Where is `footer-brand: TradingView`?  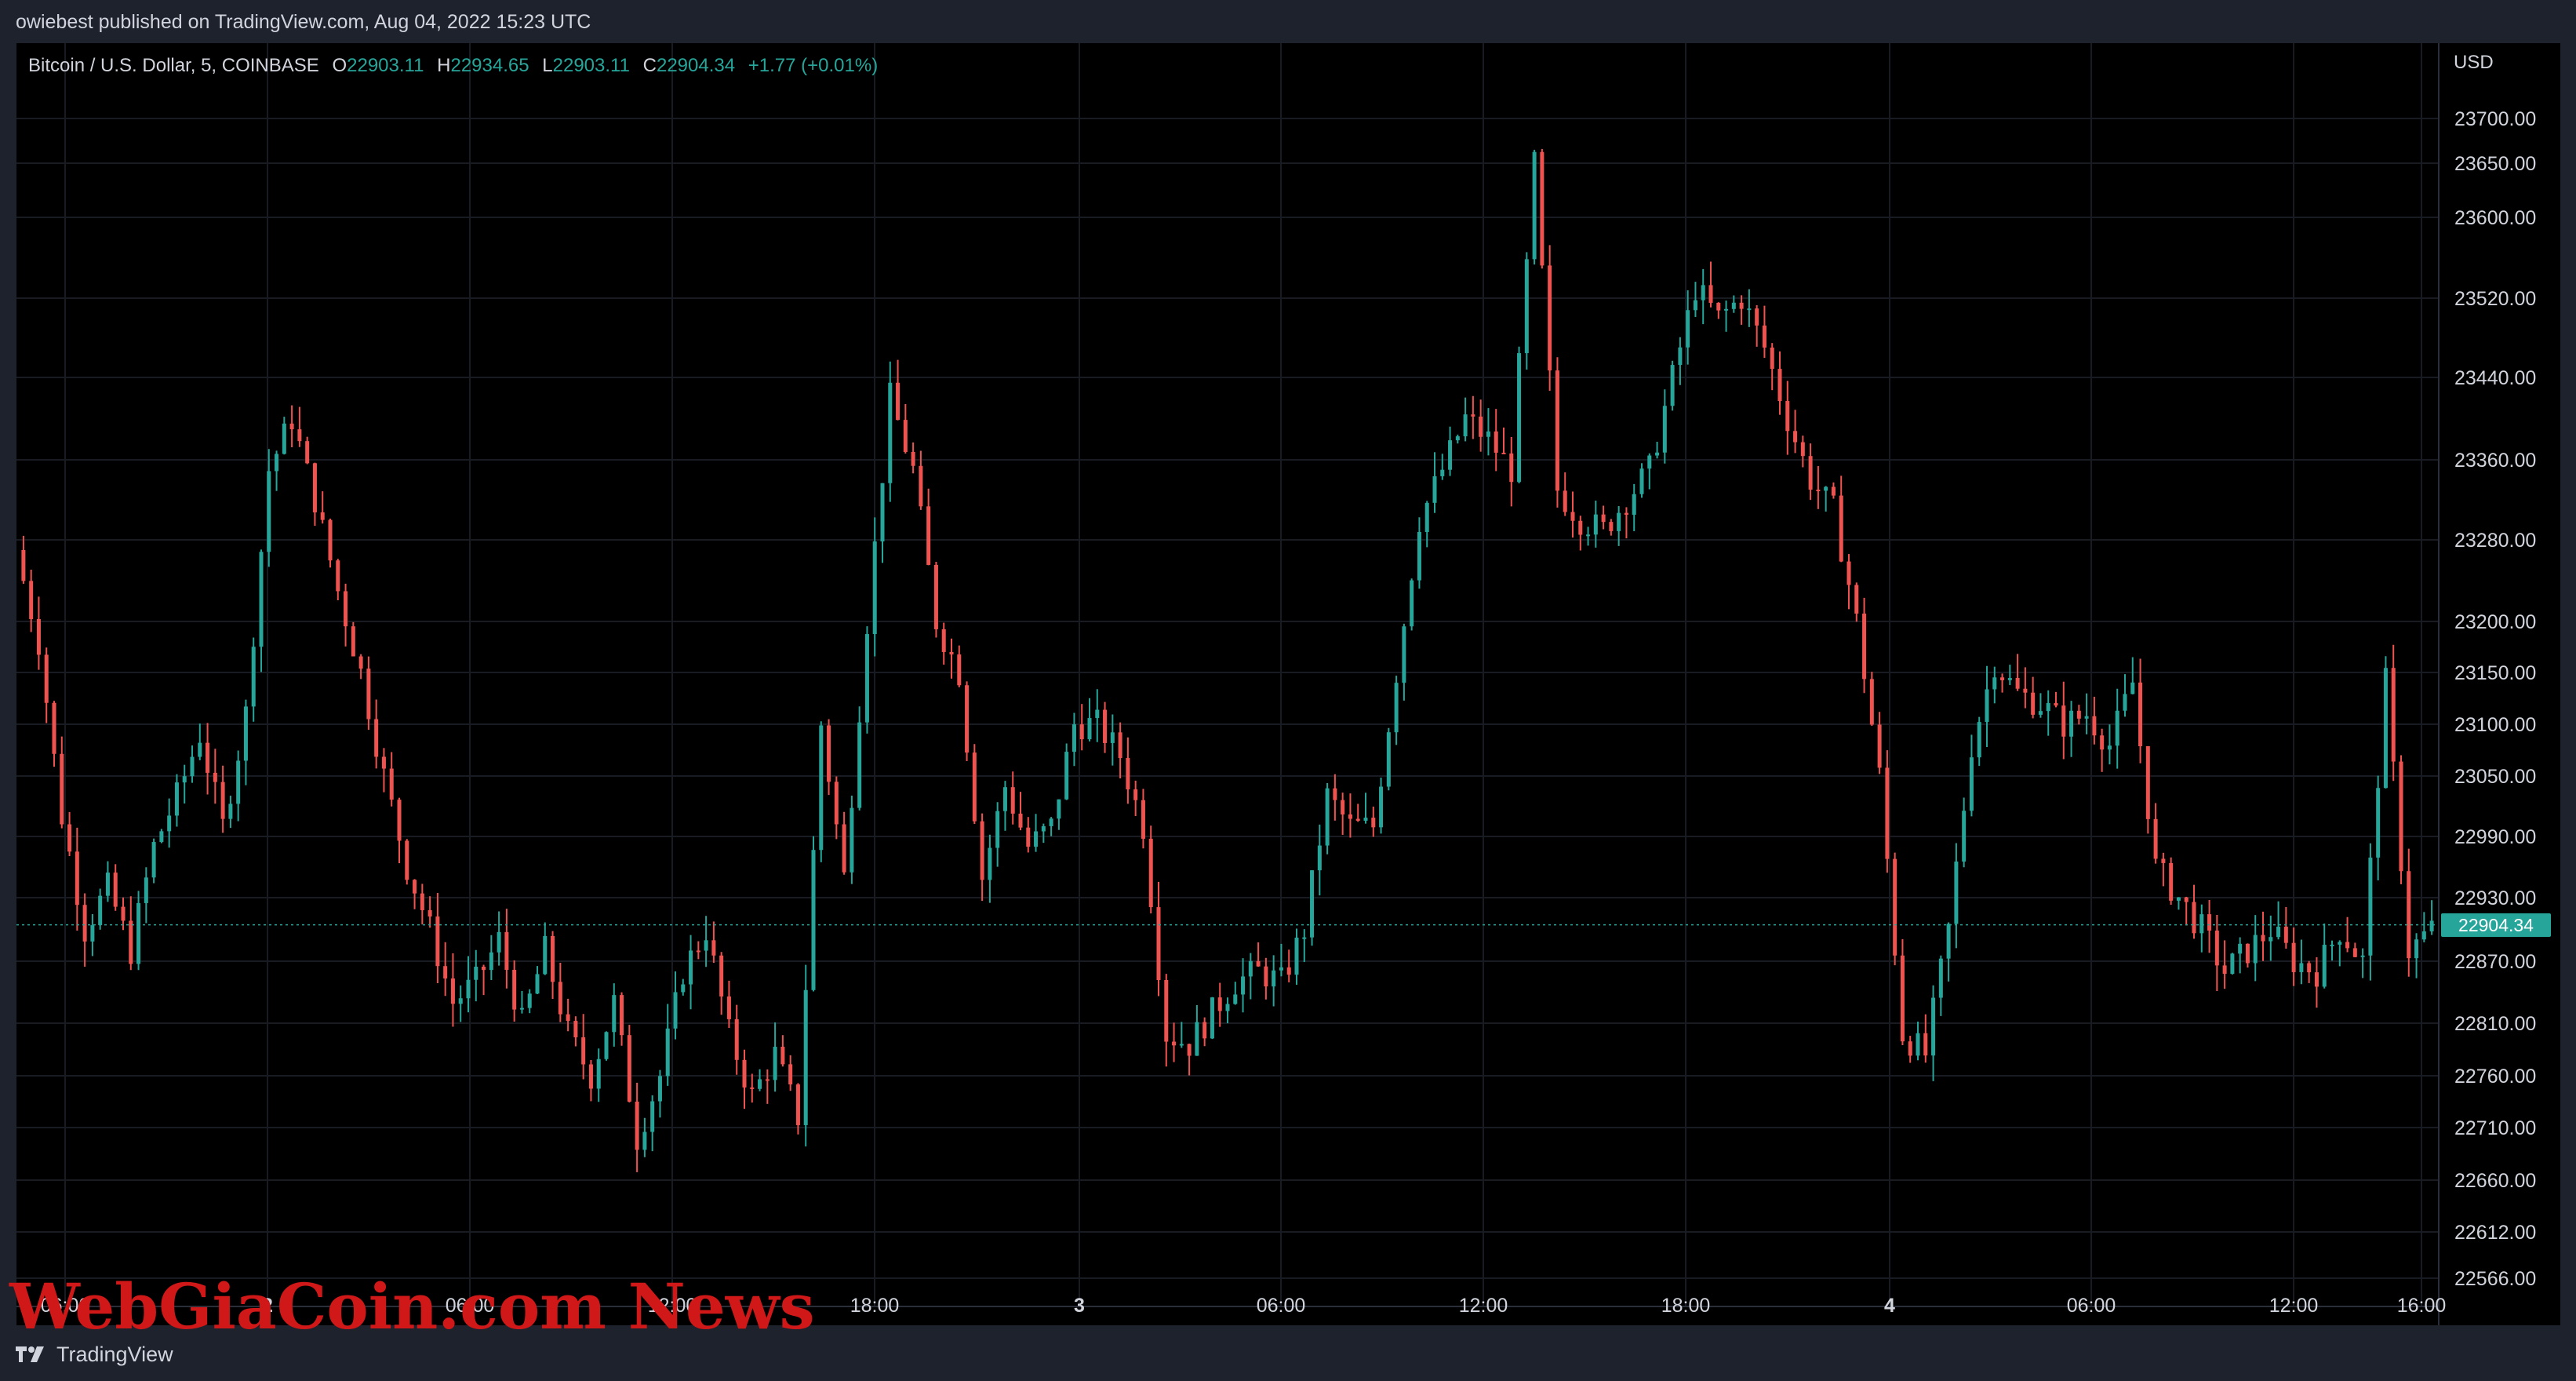
footer-brand: TradingView is located at coordinates (94, 1354).